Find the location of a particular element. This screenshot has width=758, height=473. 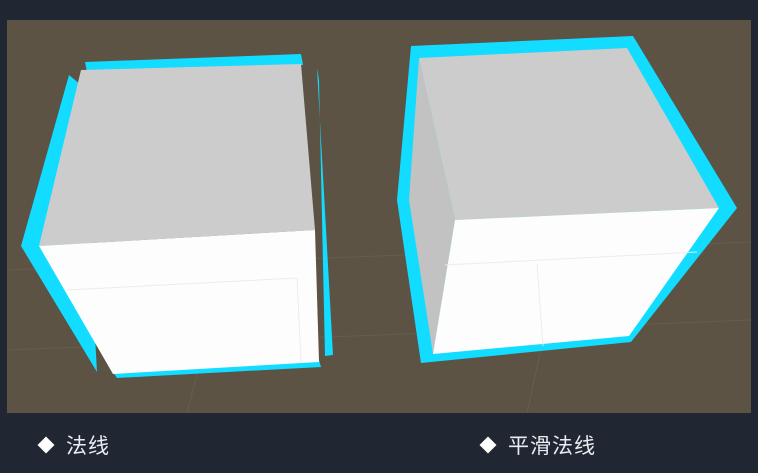

caption-label: 法线 is located at coordinates (88, 445).